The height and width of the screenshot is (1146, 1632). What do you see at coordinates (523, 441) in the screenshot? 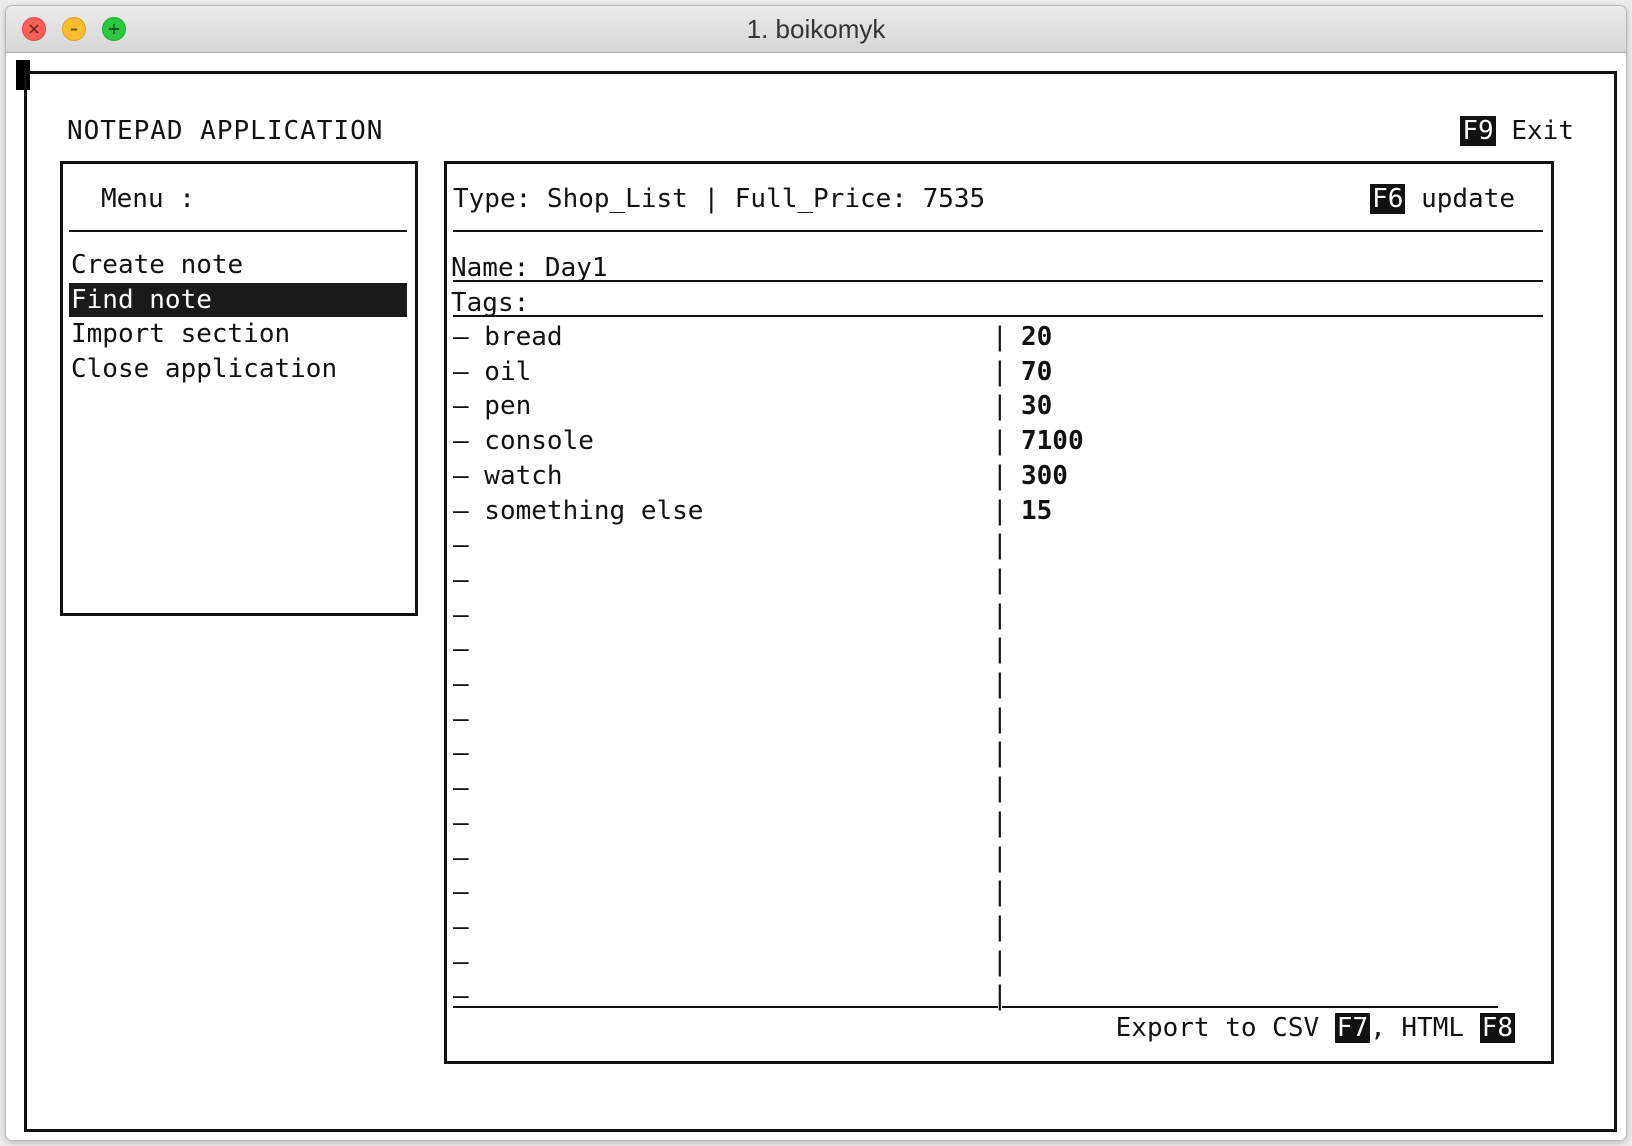
I see `tag-row-name: – console` at bounding box center [523, 441].